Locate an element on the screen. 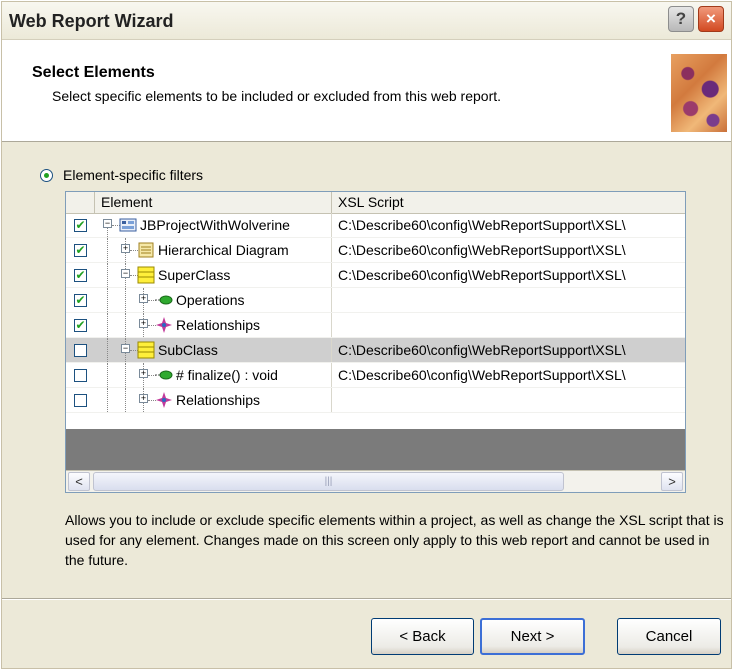 This screenshot has width=733, height=670. help-button: ? is located at coordinates (681, 19).